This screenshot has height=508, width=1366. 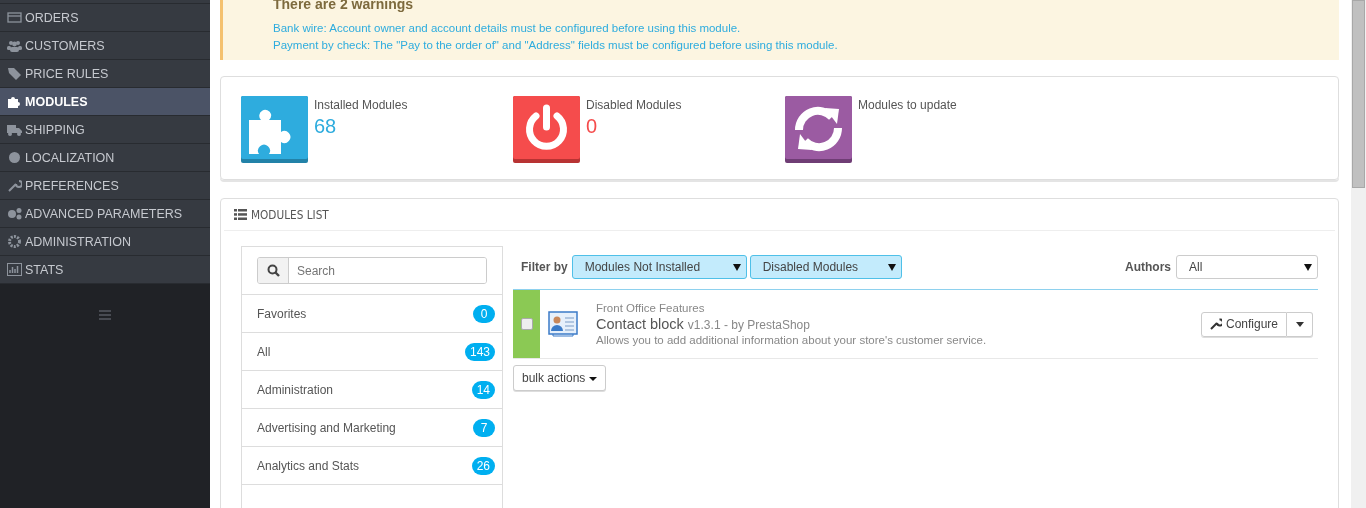 What do you see at coordinates (372, 390) in the screenshot?
I see `category-item: Administration 14` at bounding box center [372, 390].